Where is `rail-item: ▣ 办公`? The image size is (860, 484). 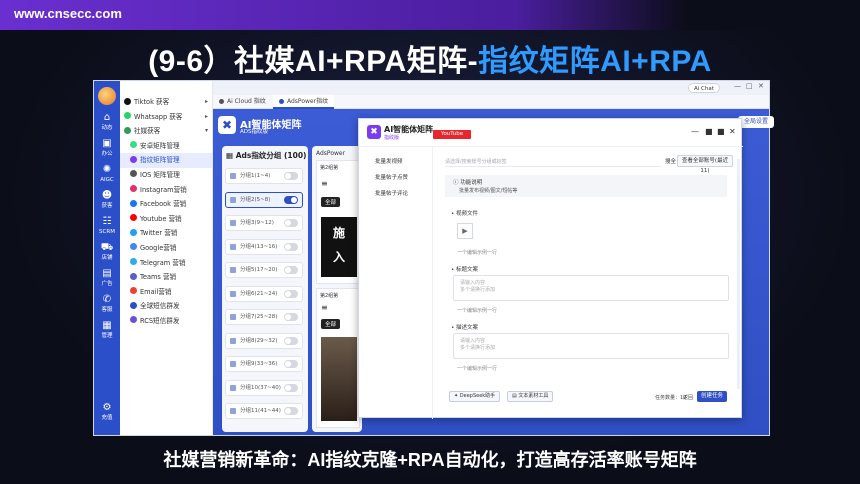 rail-item: ▣ 办公 is located at coordinates (107, 151).